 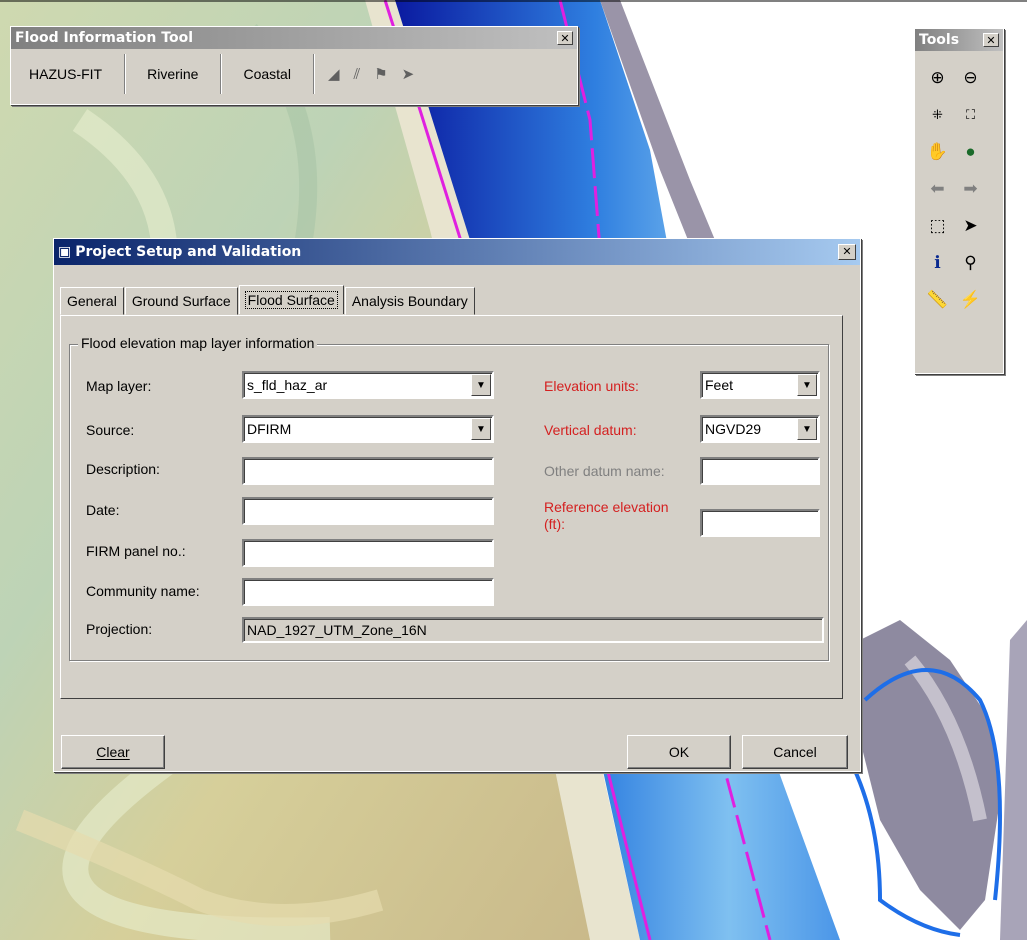 I want to click on projection-value: NAD_1927_UTM_Zone_16N, so click(x=337, y=630).